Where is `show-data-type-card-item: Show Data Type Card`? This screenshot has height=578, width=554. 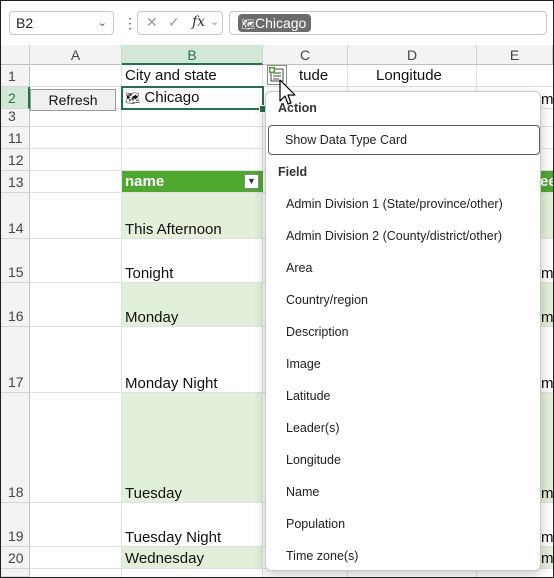
show-data-type-card-item: Show Data Type Card is located at coordinates (404, 140).